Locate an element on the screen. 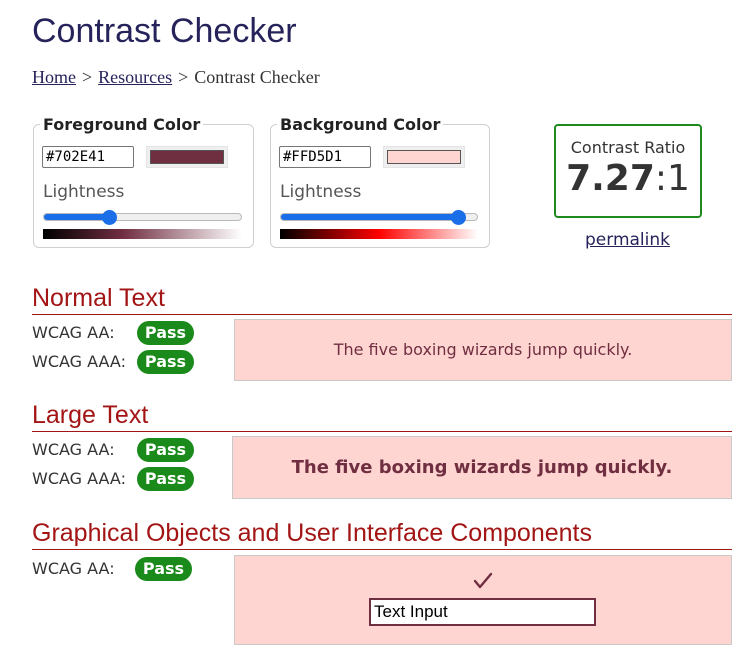 The height and width of the screenshot is (660, 749). foreground-slider-fill is located at coordinates (76, 217).